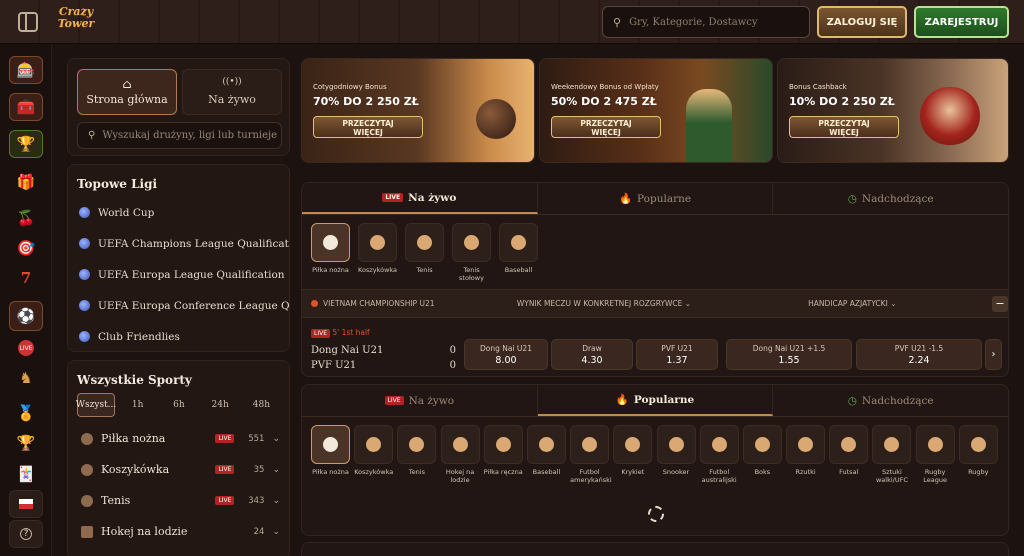 The image size is (1024, 556). Describe the element at coordinates (662, 303) in the screenshot. I see `market-1-dropdown: WYNIK MECZU W KONKRETNEJ ROZGRYWCE ⌄` at that location.